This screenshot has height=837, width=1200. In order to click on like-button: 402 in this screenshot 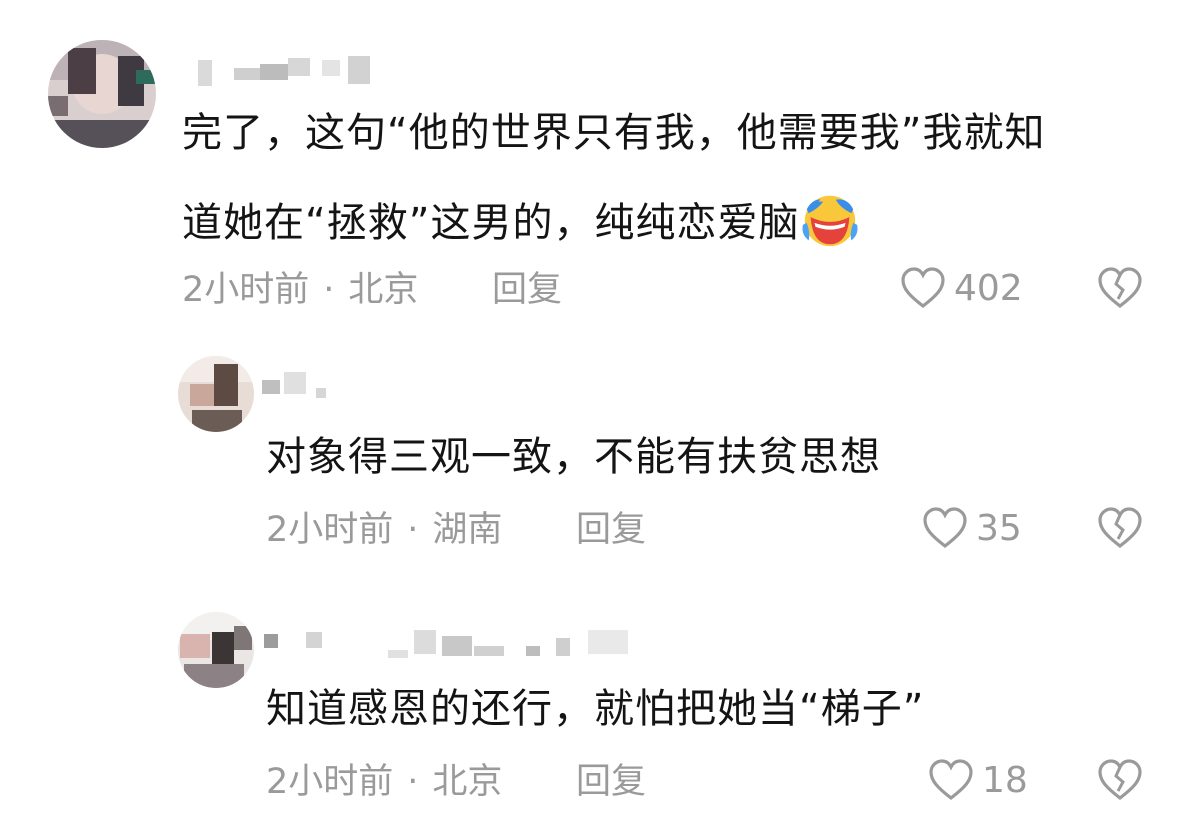, I will do `click(961, 288)`.